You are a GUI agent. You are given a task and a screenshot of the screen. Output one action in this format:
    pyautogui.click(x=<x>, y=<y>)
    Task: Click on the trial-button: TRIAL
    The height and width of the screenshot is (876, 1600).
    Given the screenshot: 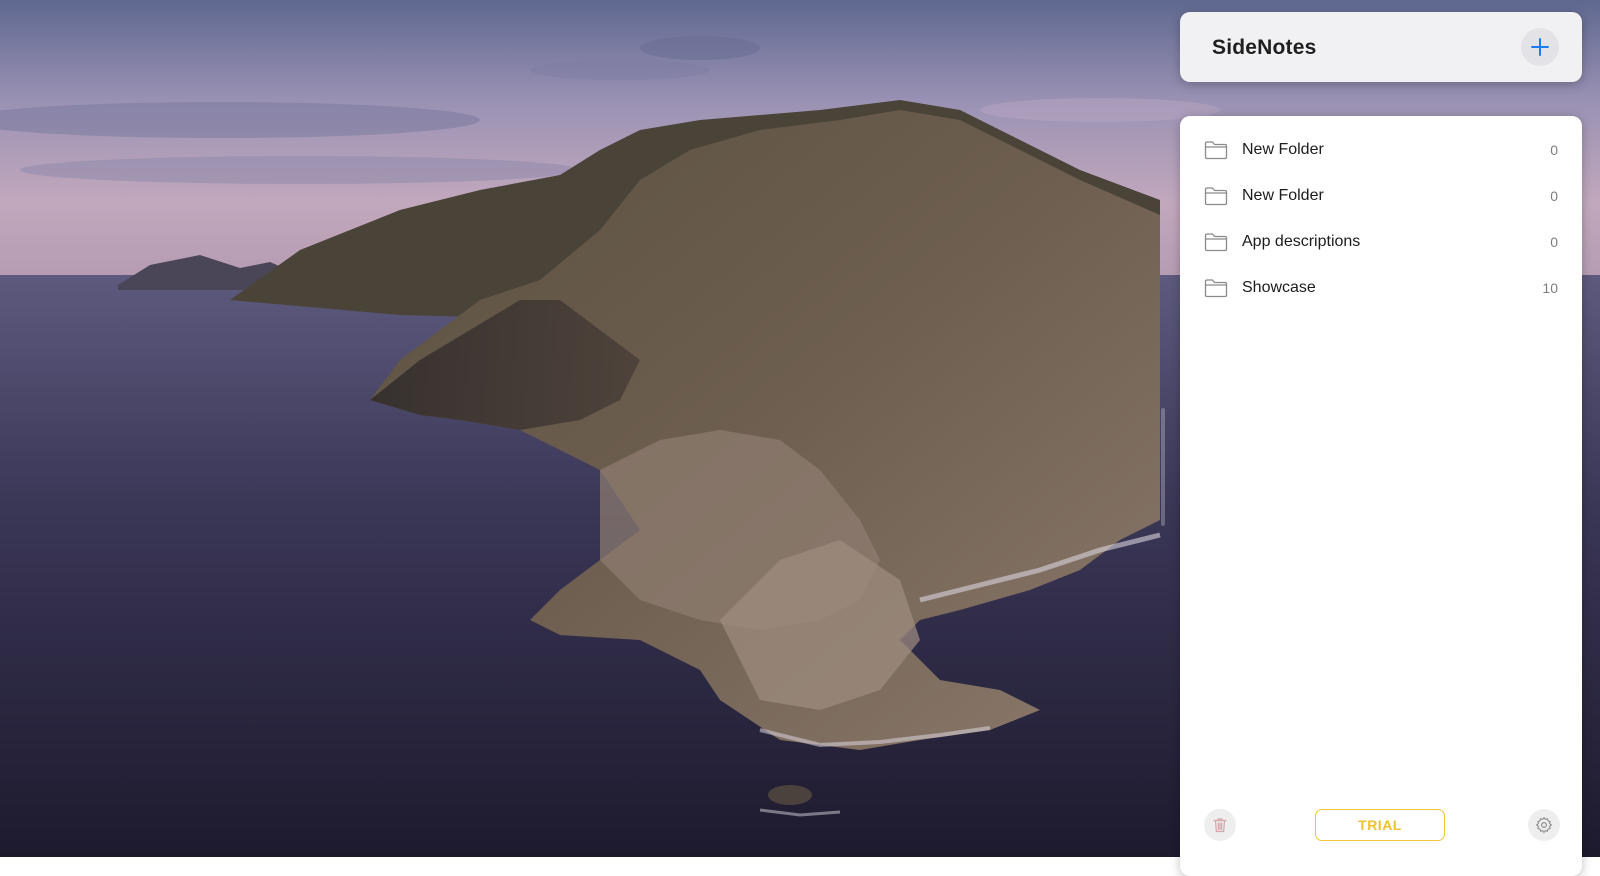 What is the action you would take?
    pyautogui.click(x=1380, y=825)
    